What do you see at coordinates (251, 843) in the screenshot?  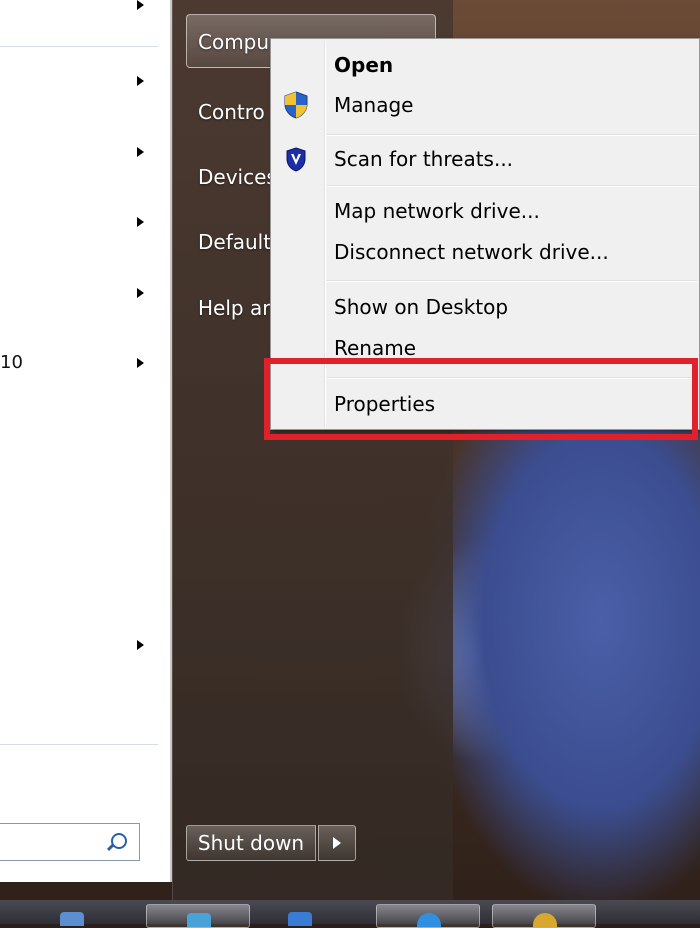 I see `shutdown-button: Shut down` at bounding box center [251, 843].